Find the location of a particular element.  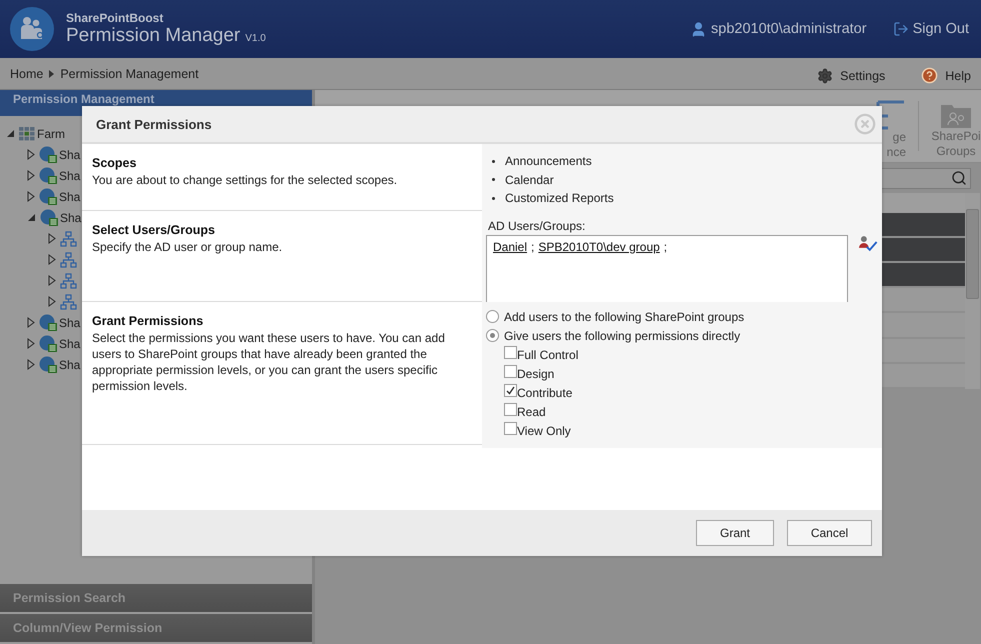

settings-icon is located at coordinates (825, 76).